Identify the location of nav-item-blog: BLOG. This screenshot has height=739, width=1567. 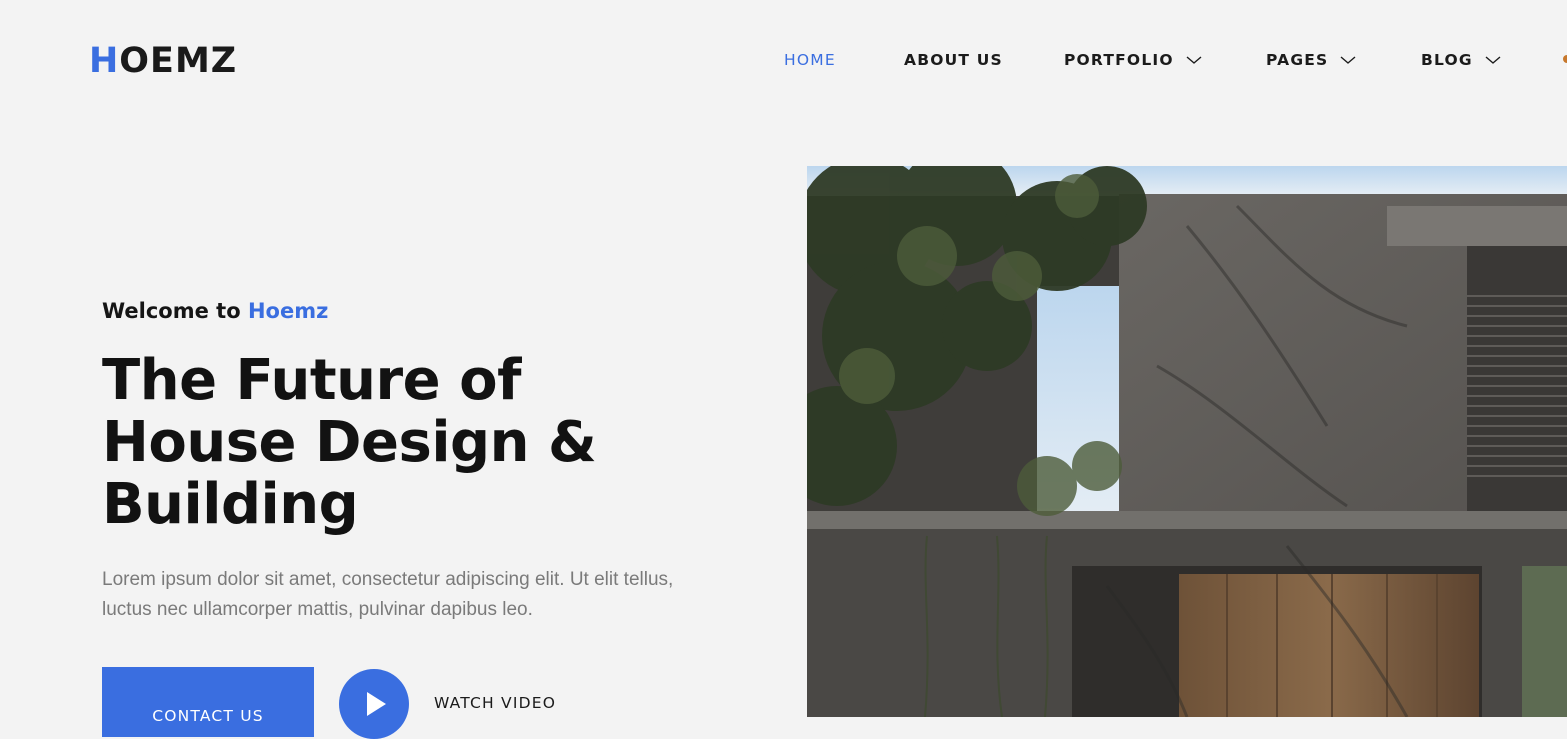
(1461, 60).